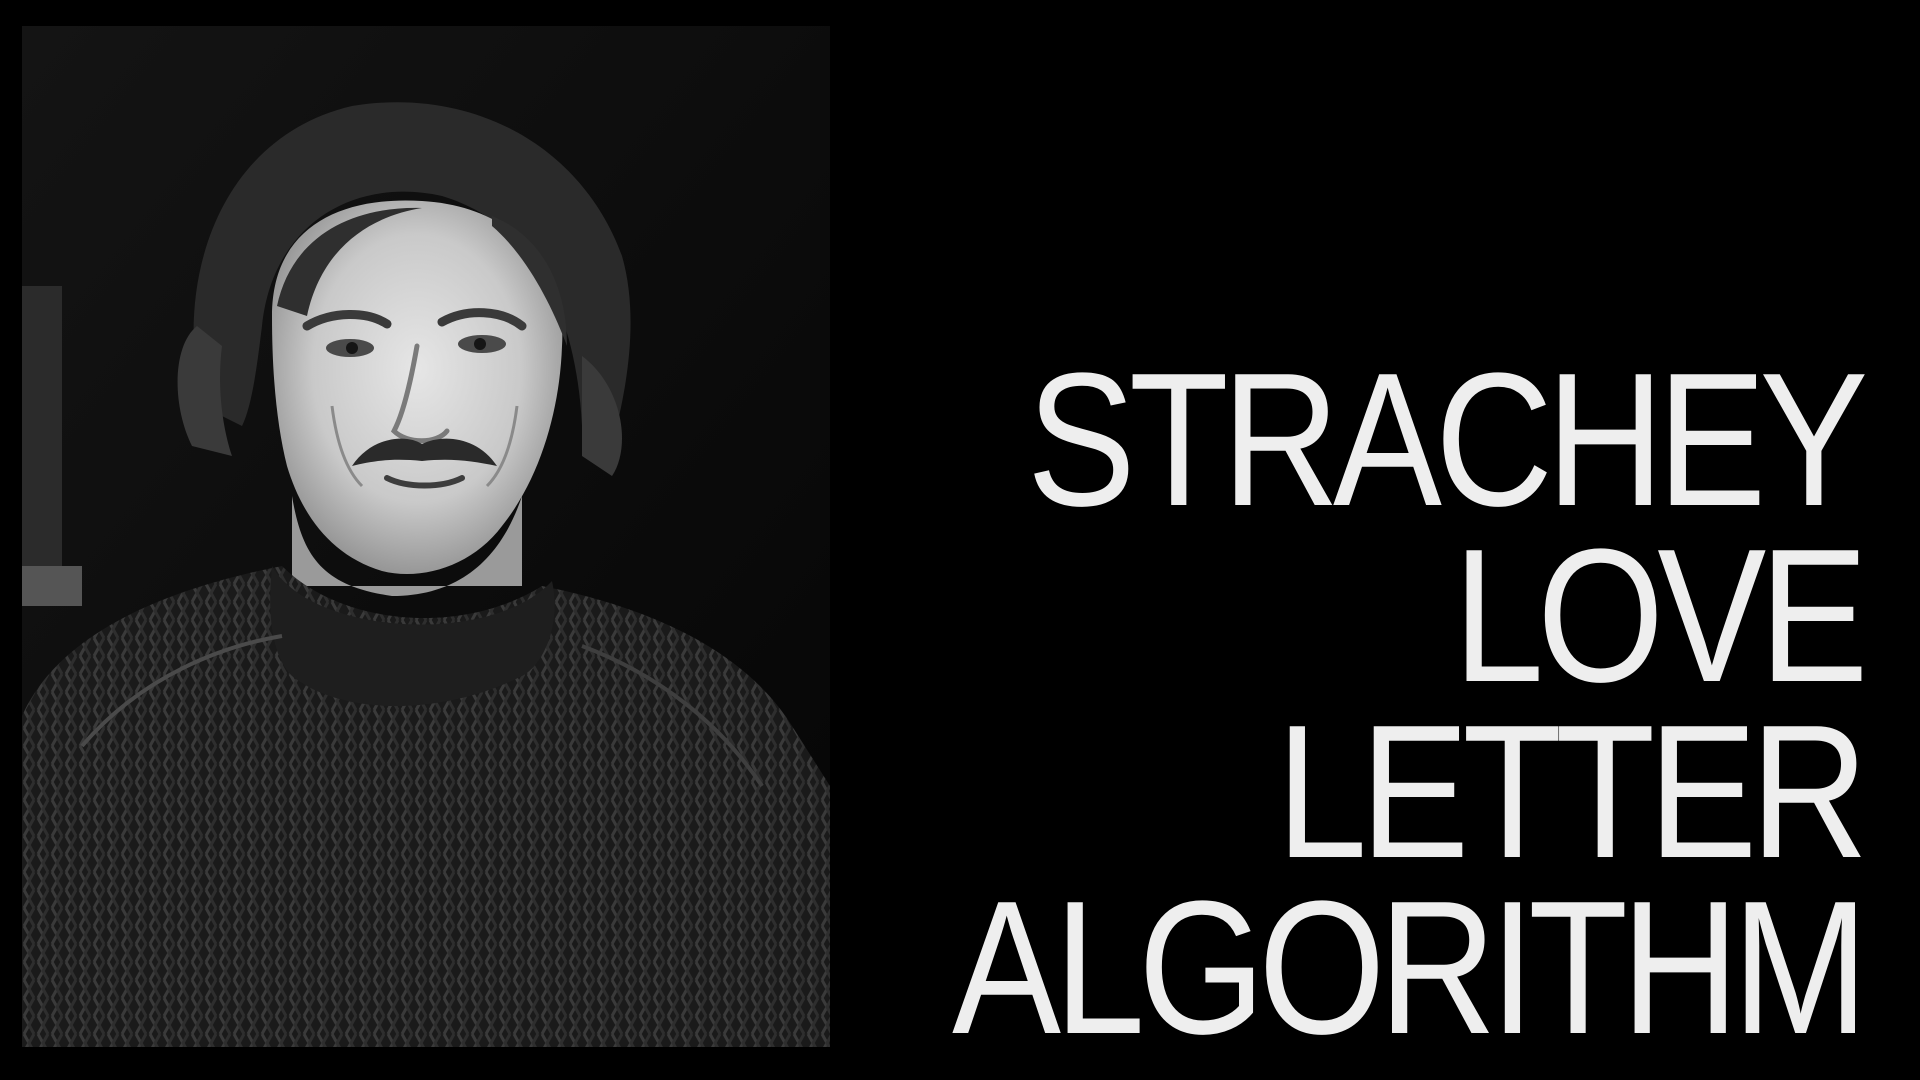  What do you see at coordinates (1572, 792) in the screenshot?
I see `title-line-3: LETTER` at bounding box center [1572, 792].